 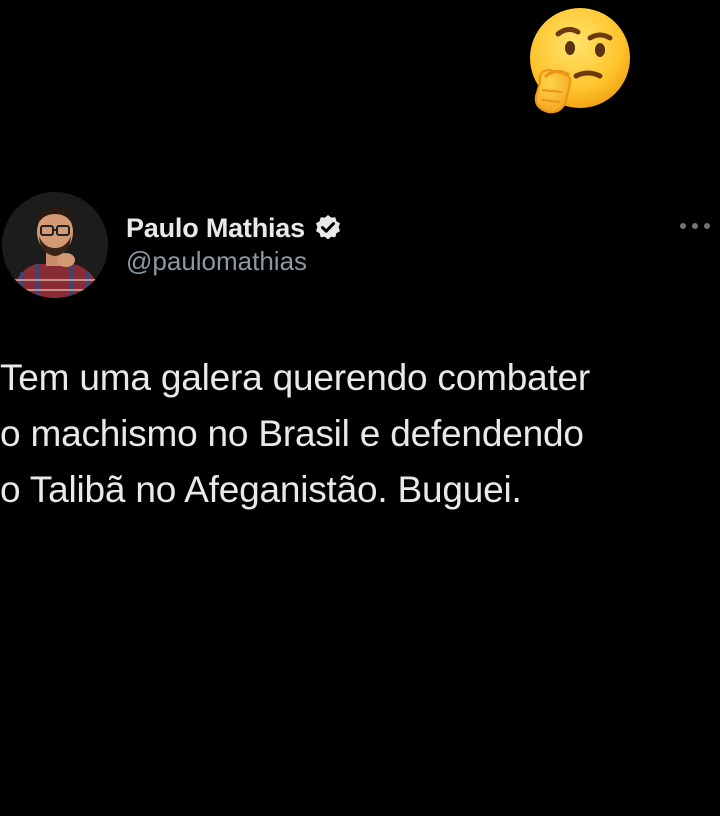 What do you see at coordinates (576, 62) in the screenshot?
I see `thinking-face-icon` at bounding box center [576, 62].